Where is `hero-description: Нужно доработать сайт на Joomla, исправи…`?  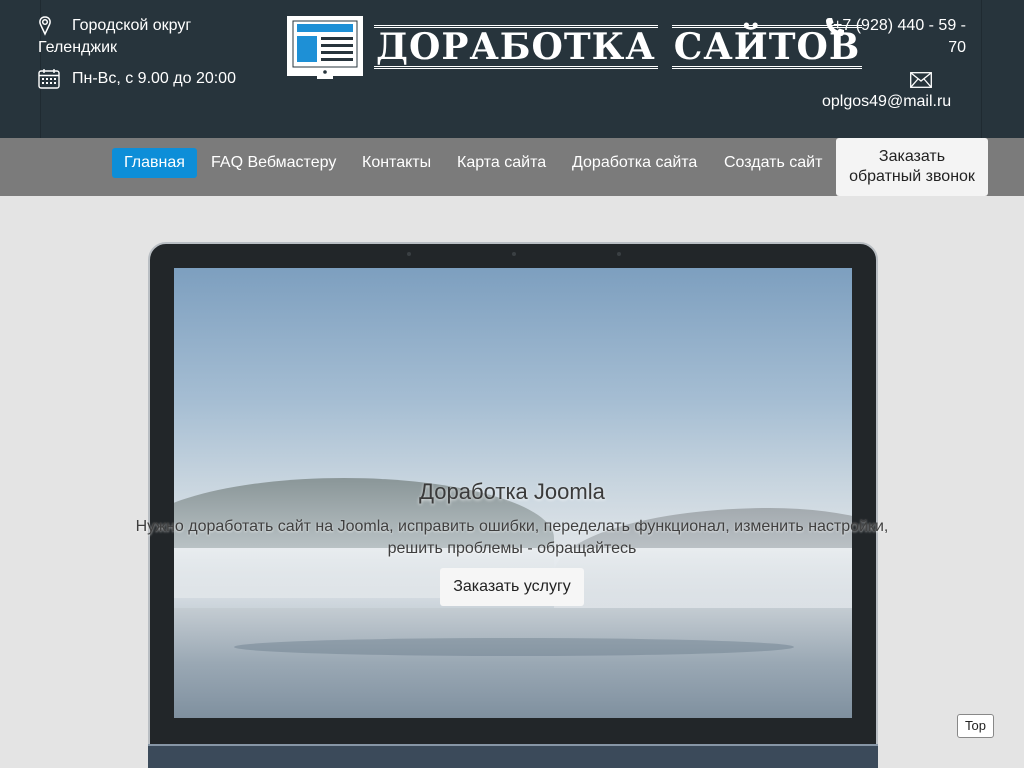 hero-description: Нужно доработать сайт на Joomla, исправи… is located at coordinates (512, 537).